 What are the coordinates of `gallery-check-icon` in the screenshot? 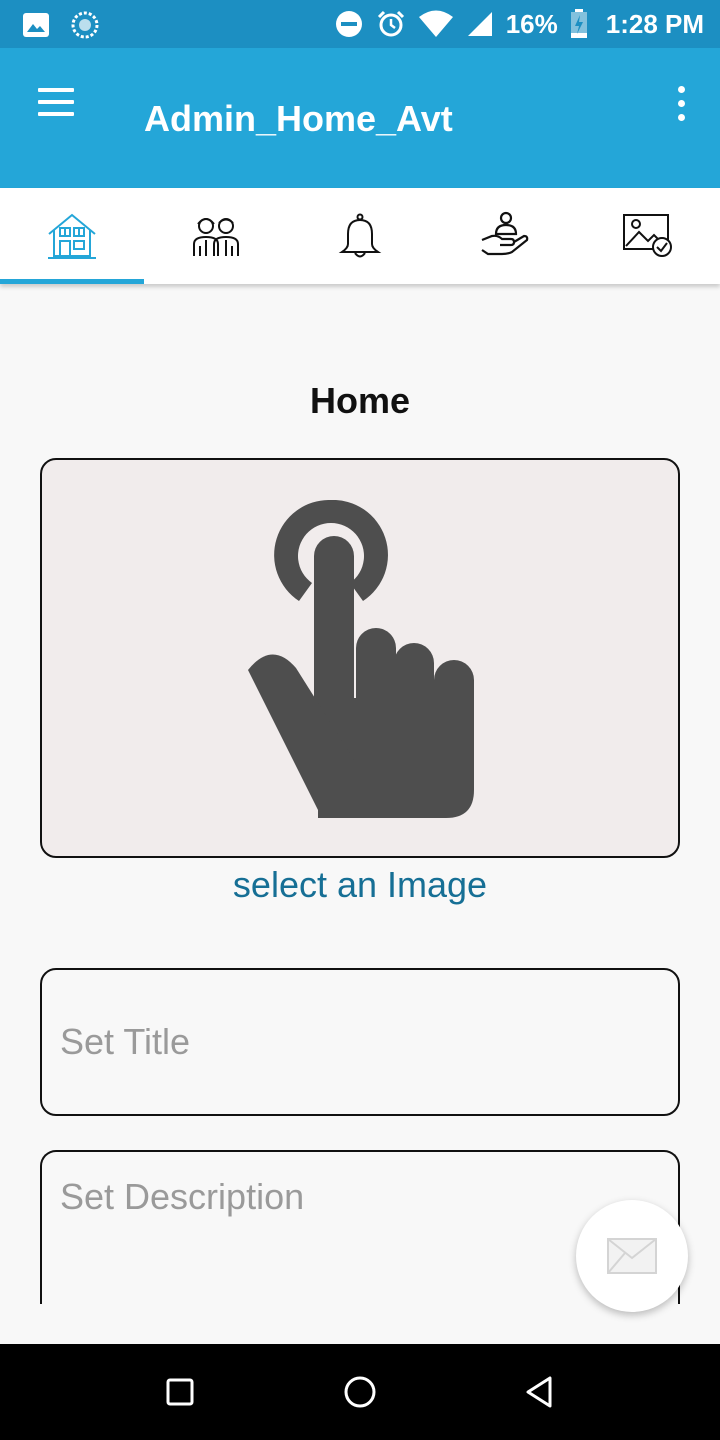 It's located at (647, 235).